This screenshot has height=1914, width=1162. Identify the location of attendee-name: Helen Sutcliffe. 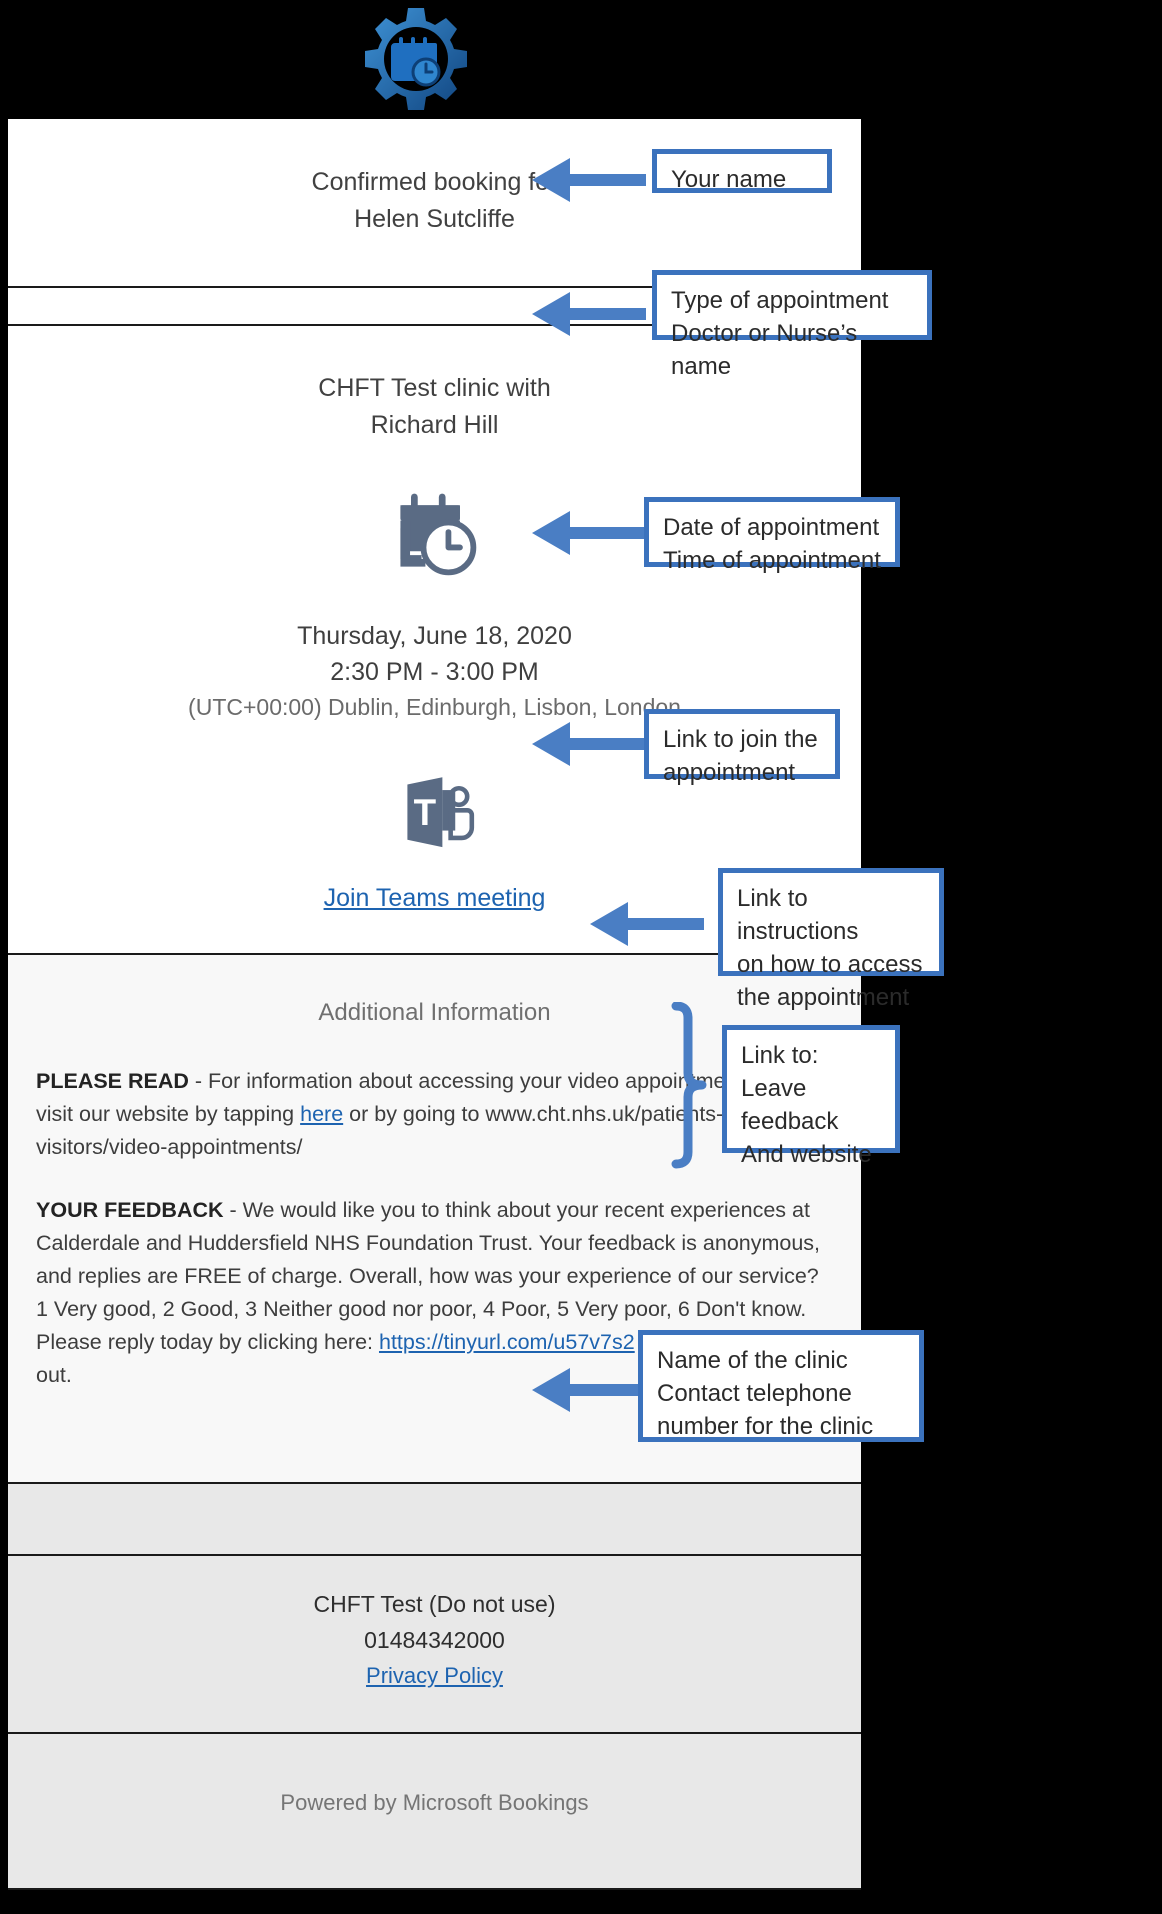
(434, 219).